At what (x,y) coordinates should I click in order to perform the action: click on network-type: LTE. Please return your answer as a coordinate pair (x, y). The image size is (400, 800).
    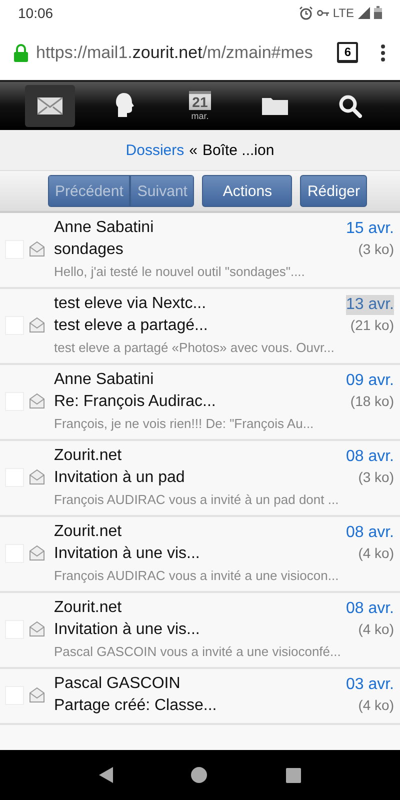
    Looking at the image, I should click on (343, 13).